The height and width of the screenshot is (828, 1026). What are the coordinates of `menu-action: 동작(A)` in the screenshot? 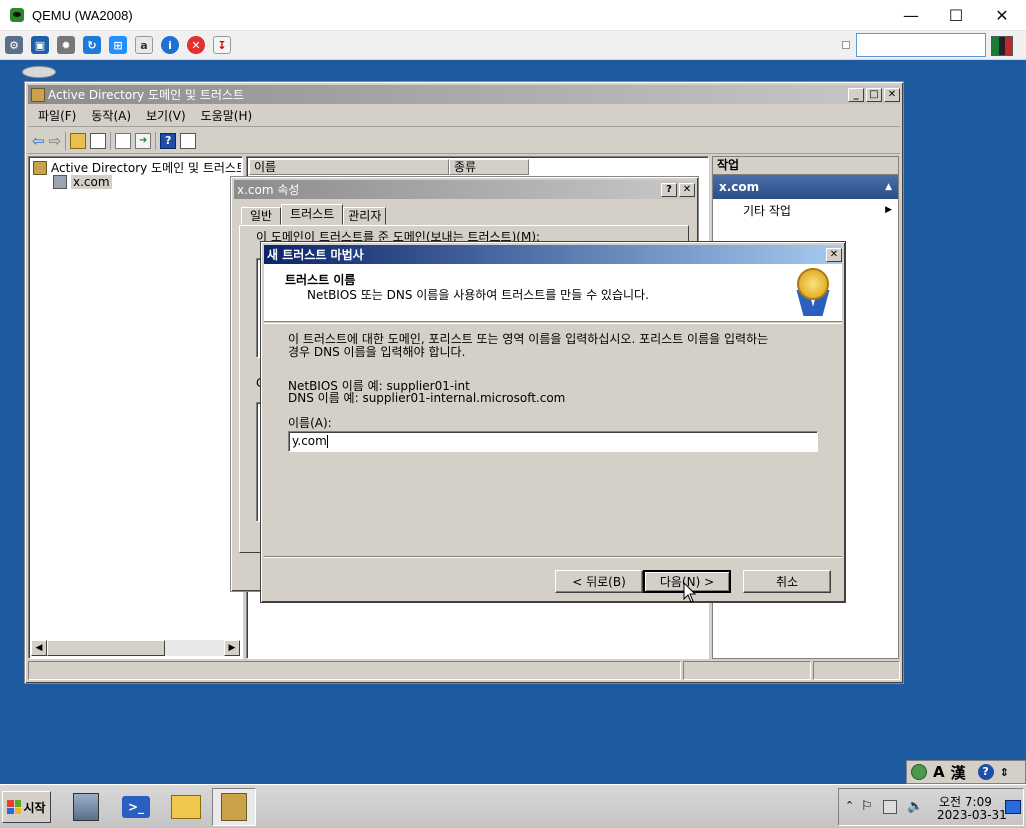 It's located at (111, 115).